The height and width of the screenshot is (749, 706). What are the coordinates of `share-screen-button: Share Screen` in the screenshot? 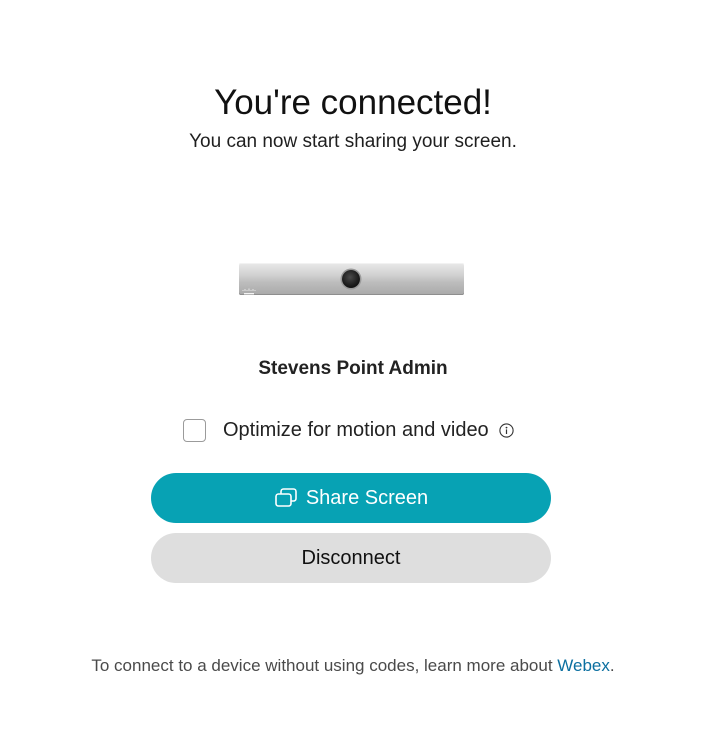 It's located at (351, 498).